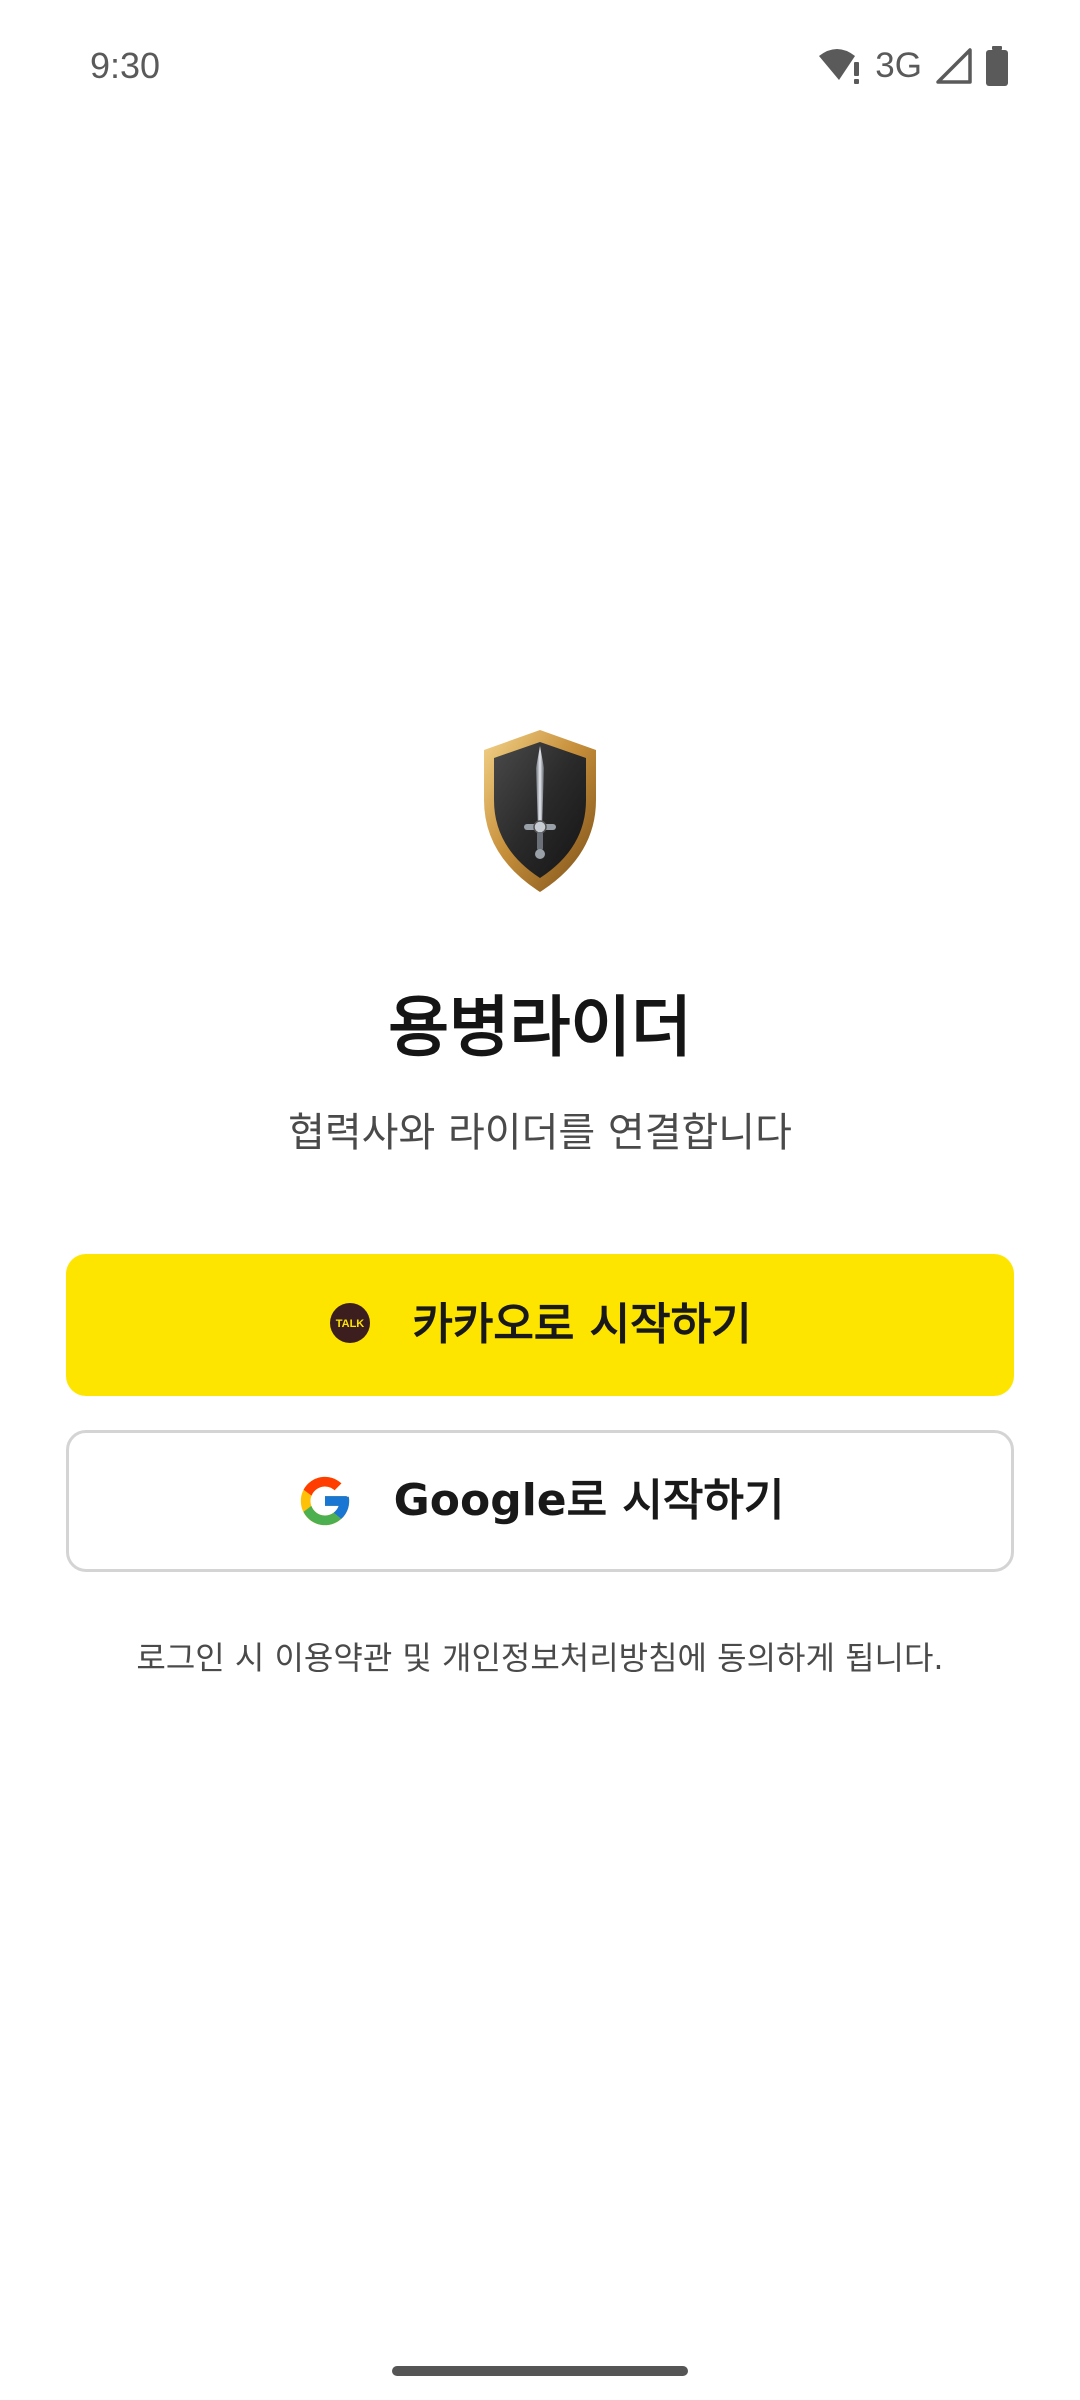 The height and width of the screenshot is (2400, 1080). I want to click on kakao-login-button: TALK 카카오로 시작하기, so click(540, 1325).